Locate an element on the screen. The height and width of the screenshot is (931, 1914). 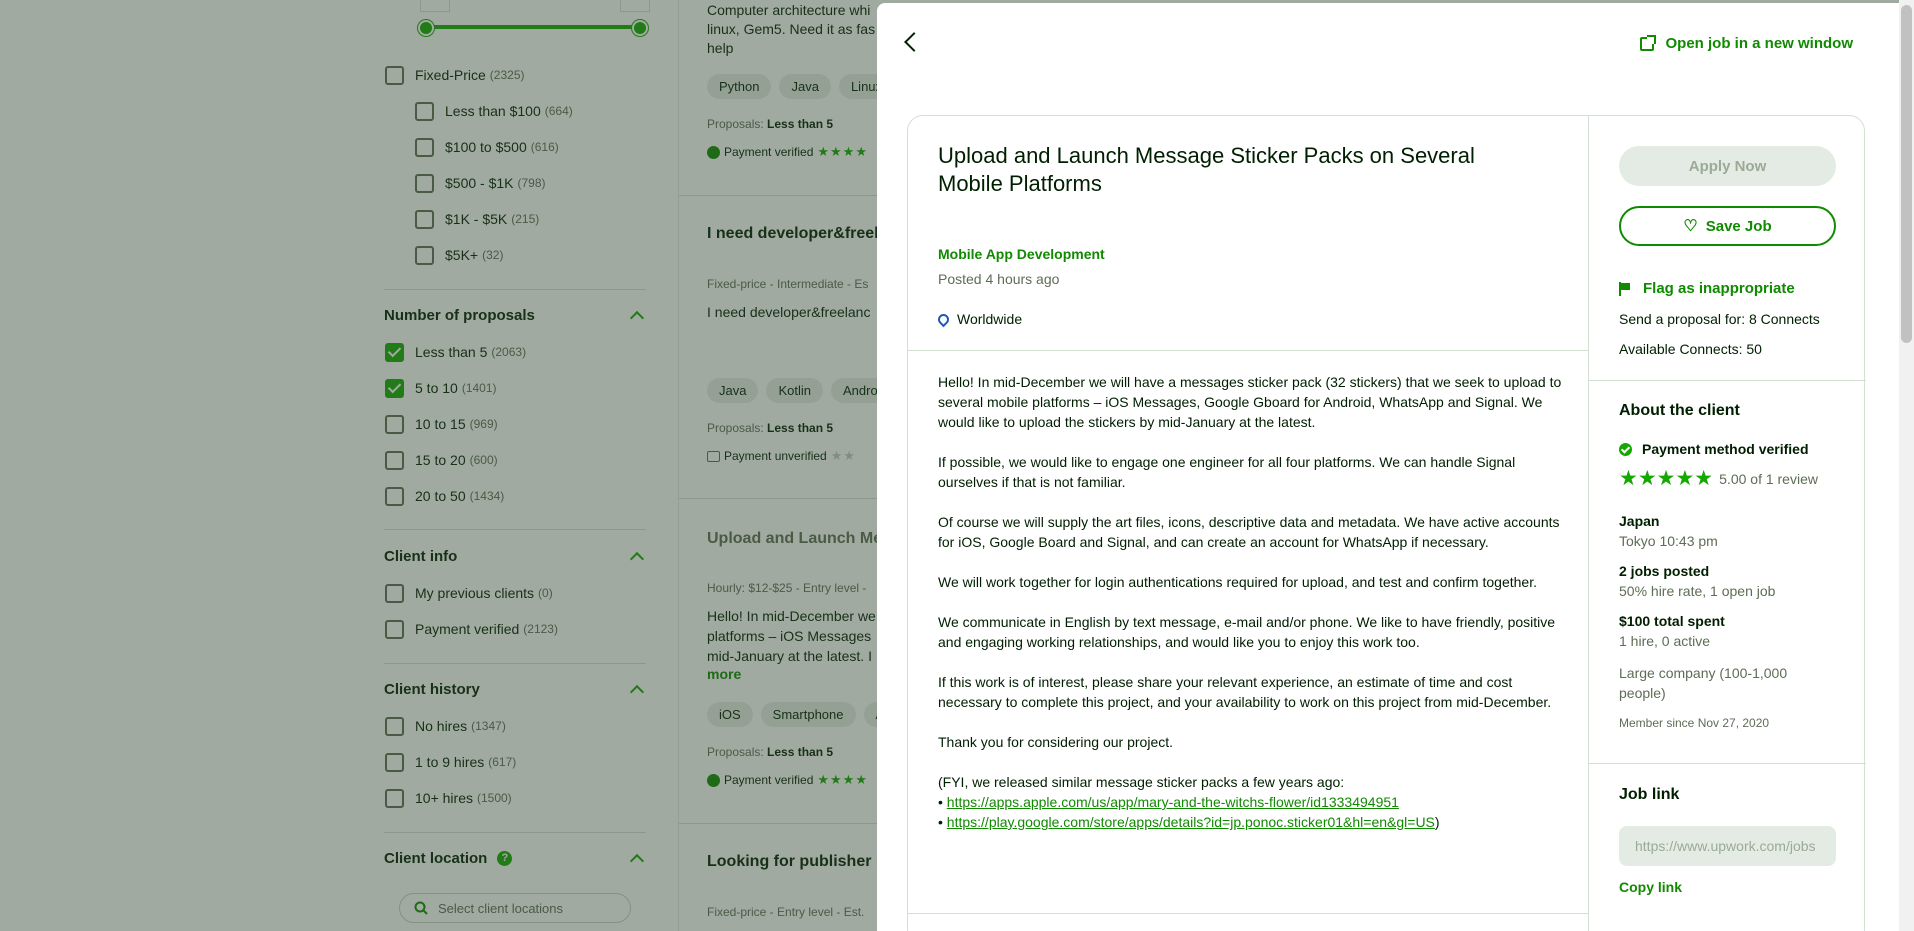
scrollbar-thumb is located at coordinates (1906, 174).